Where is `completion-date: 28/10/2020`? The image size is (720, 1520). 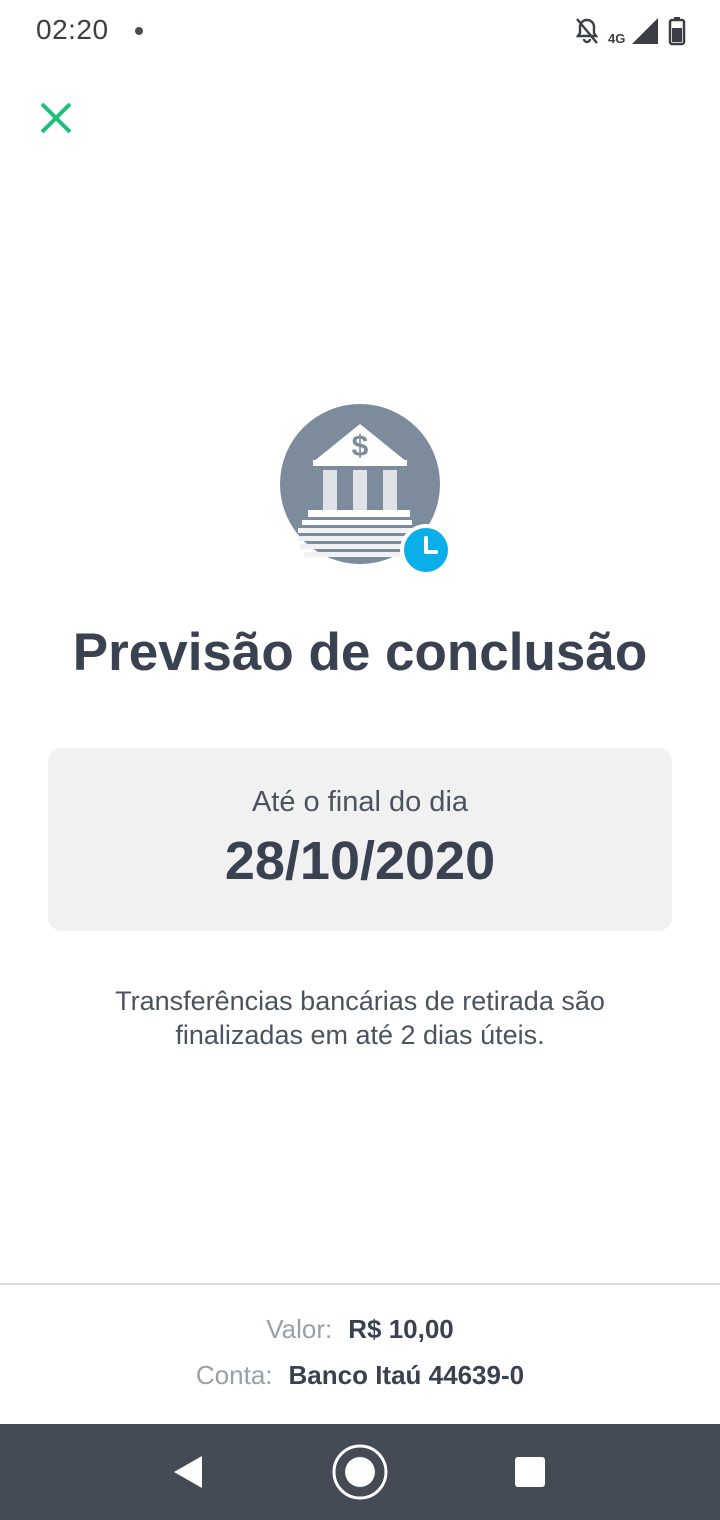 completion-date: 28/10/2020 is located at coordinates (360, 861).